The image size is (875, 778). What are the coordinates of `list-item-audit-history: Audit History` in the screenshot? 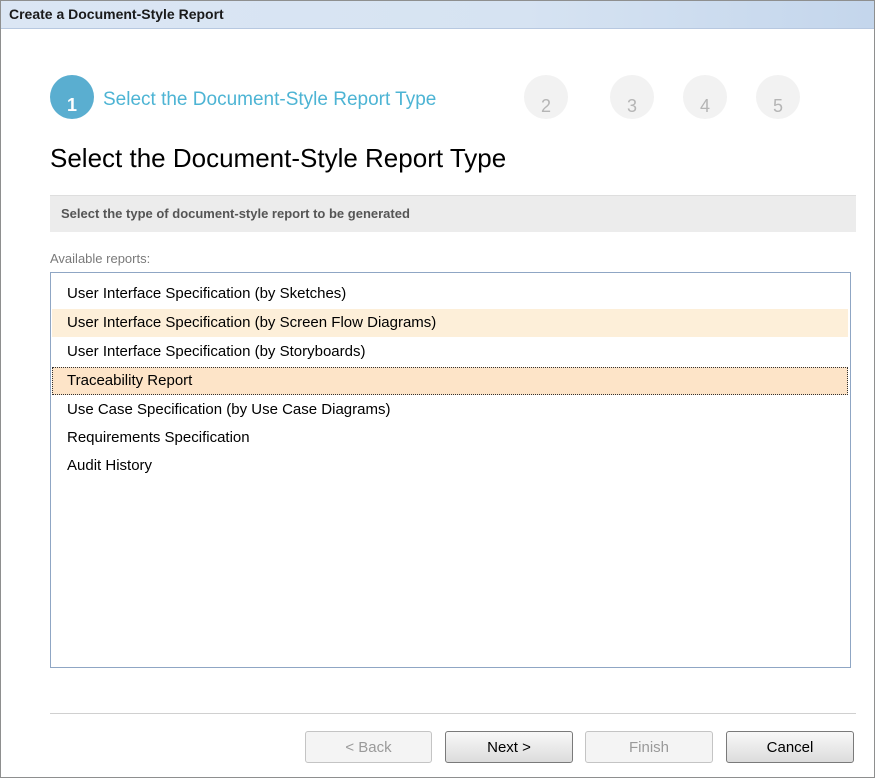 It's located at (450, 466).